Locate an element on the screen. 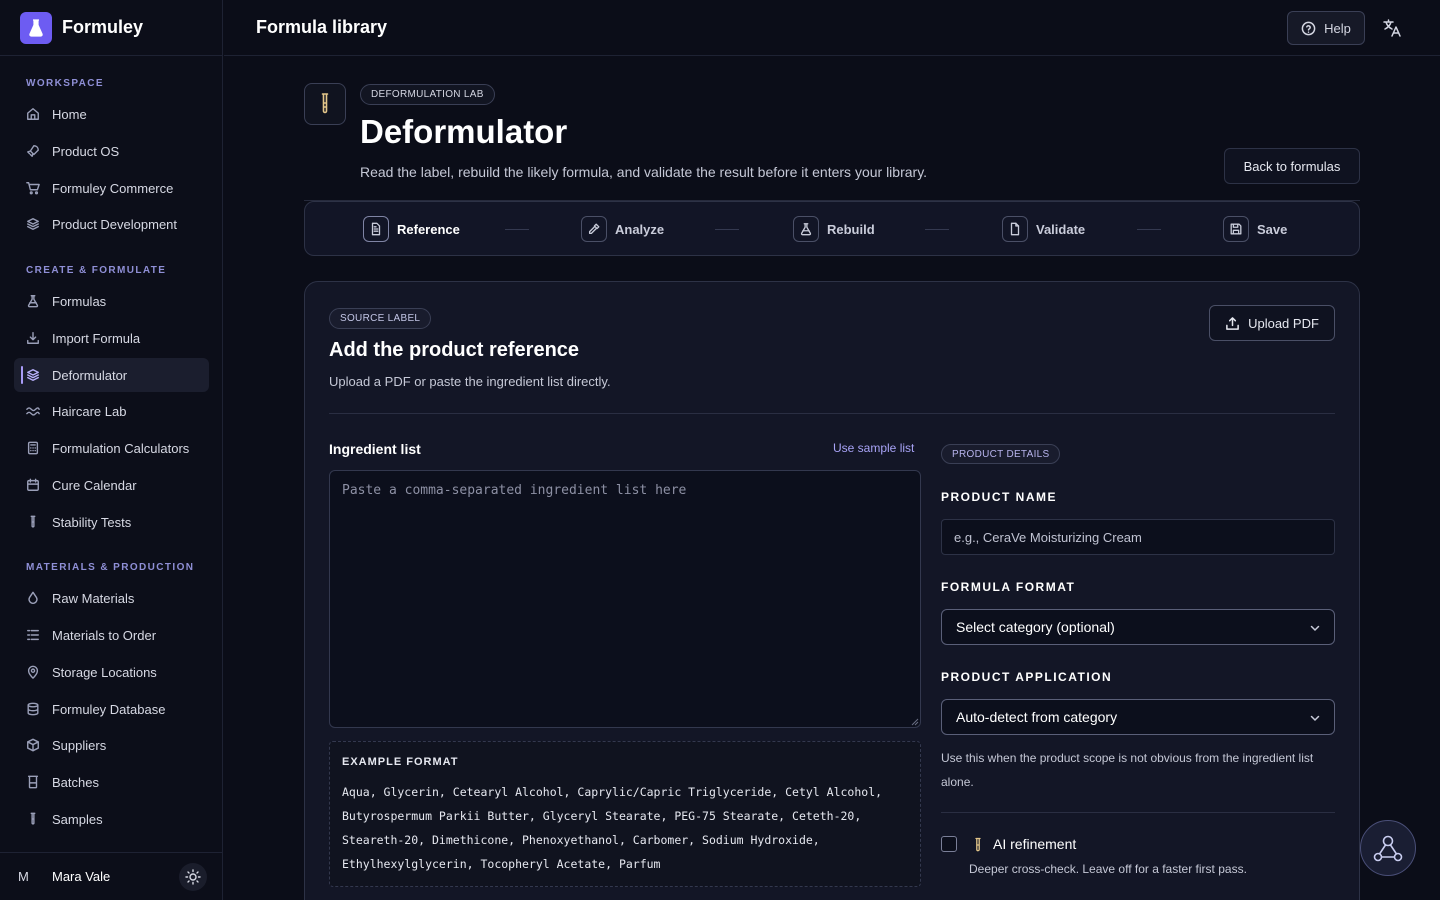 This screenshot has width=1440, height=900. translate-icon is located at coordinates (1392, 28).